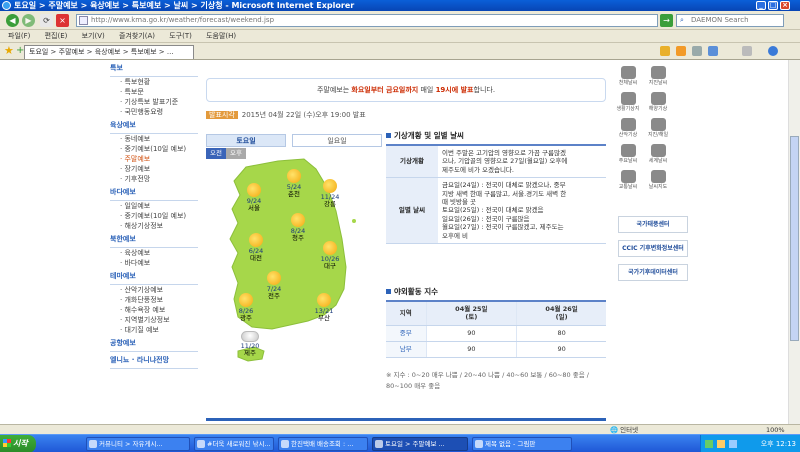 Image resolution: width=800 pixels, height=452 pixels. I want to click on help-icon, so click(773, 51).